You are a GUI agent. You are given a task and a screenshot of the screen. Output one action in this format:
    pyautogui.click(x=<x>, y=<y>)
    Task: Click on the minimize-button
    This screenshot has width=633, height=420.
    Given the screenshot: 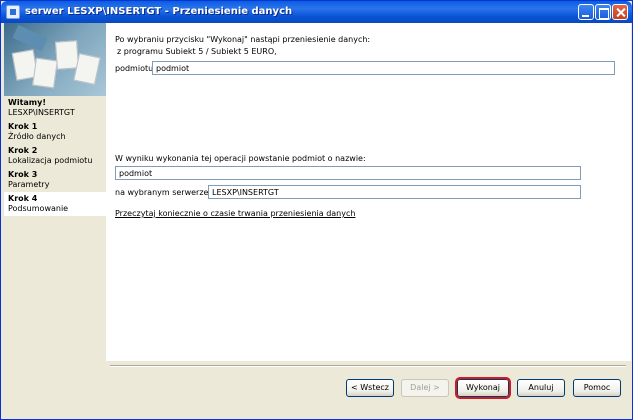 What is the action you would take?
    pyautogui.click(x=586, y=12)
    